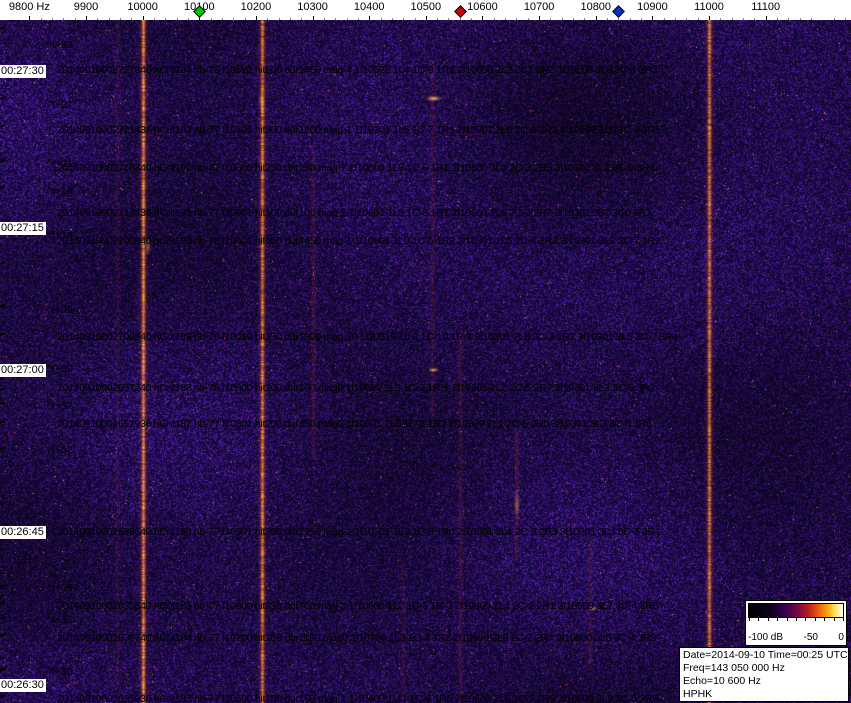 The width and height of the screenshot is (851, 703). Describe the element at coordinates (596, 7) in the screenshot. I see `freq-tick-label: 10800` at that location.